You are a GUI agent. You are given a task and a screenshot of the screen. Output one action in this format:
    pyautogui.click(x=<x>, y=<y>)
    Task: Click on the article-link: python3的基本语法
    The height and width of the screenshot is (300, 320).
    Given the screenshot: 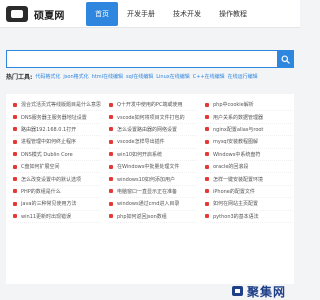 What is the action you would take?
    pyautogui.click(x=249, y=217)
    